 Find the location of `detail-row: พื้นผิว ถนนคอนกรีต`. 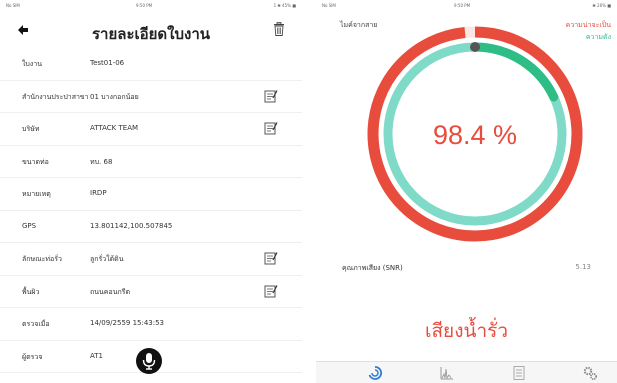

detail-row: พื้นผิว ถนนคอนกรีต is located at coordinates (151, 292).